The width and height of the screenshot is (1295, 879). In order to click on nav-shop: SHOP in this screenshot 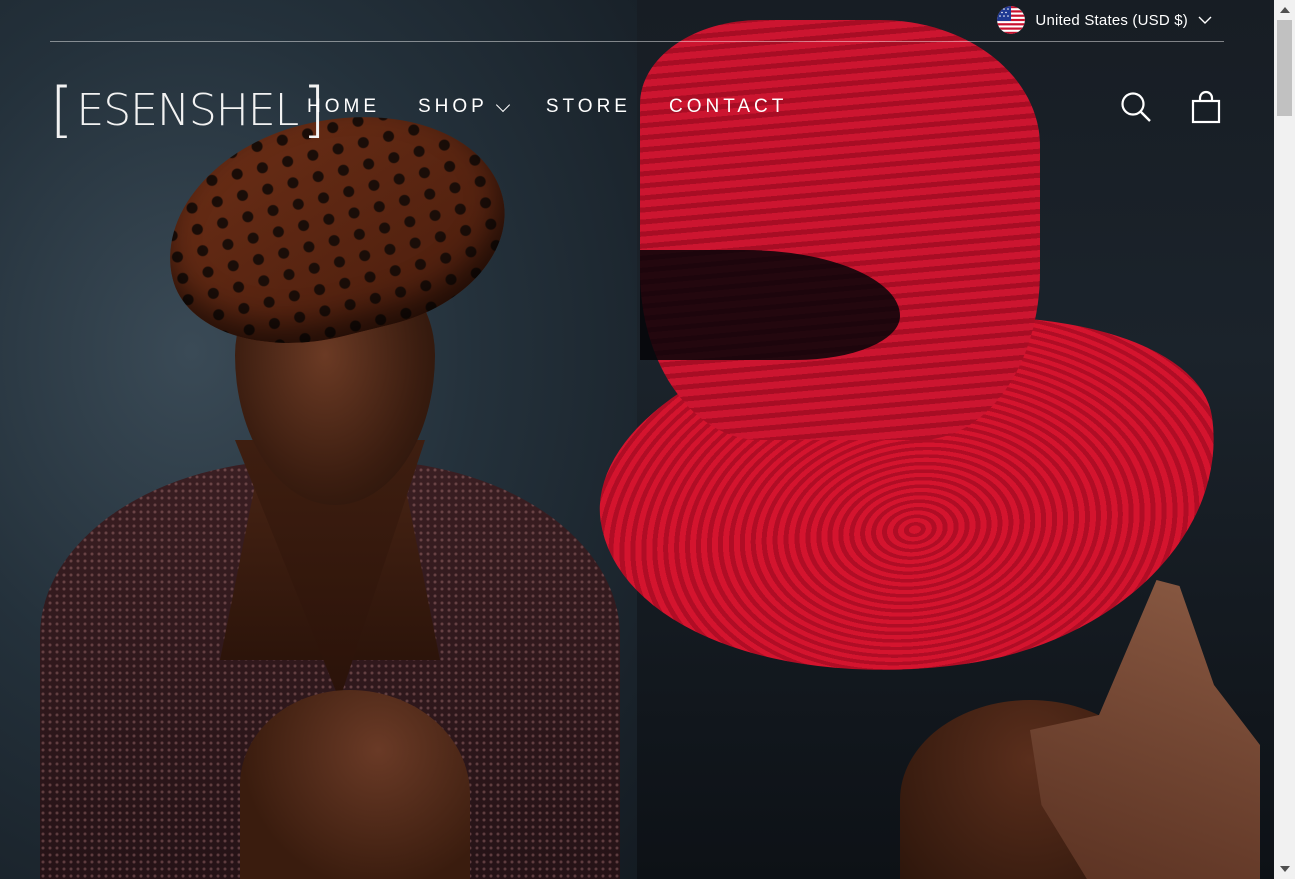, I will do `click(464, 107)`.